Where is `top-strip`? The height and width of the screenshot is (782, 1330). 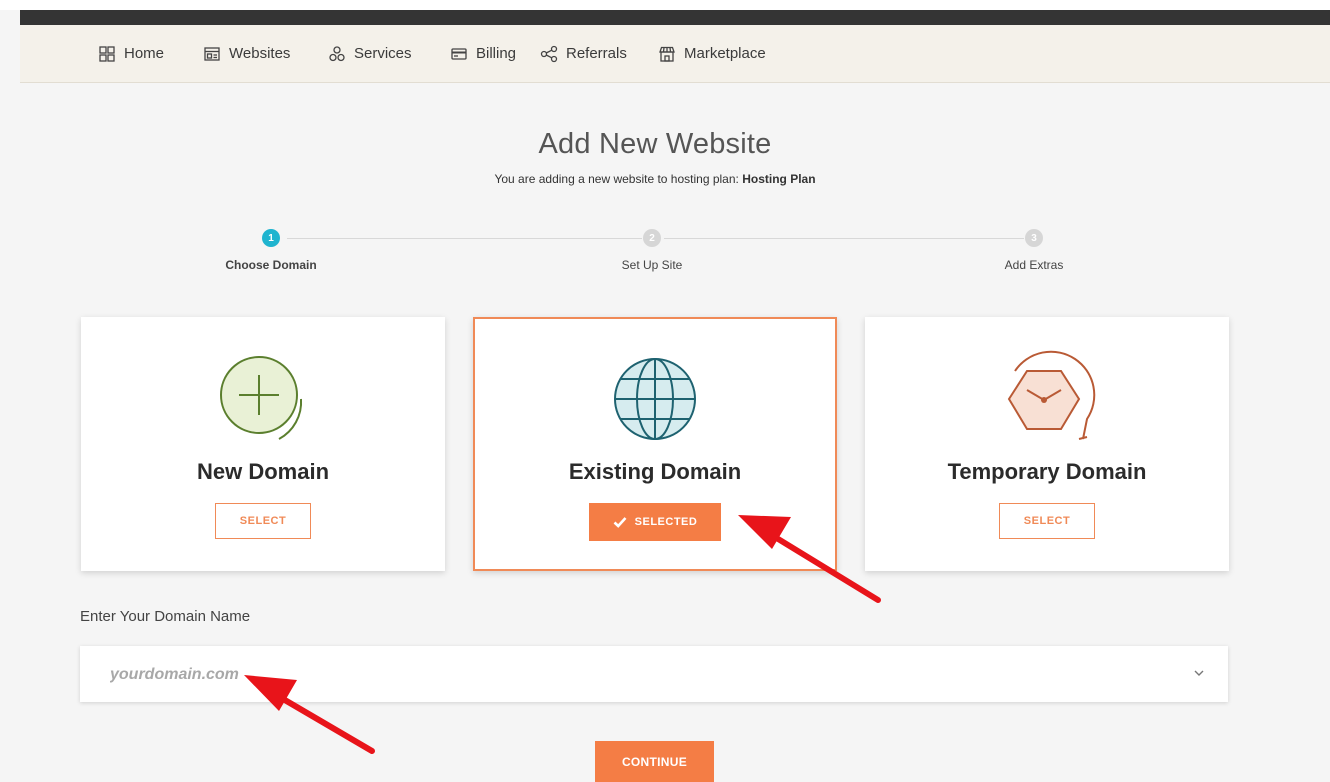 top-strip is located at coordinates (665, 5).